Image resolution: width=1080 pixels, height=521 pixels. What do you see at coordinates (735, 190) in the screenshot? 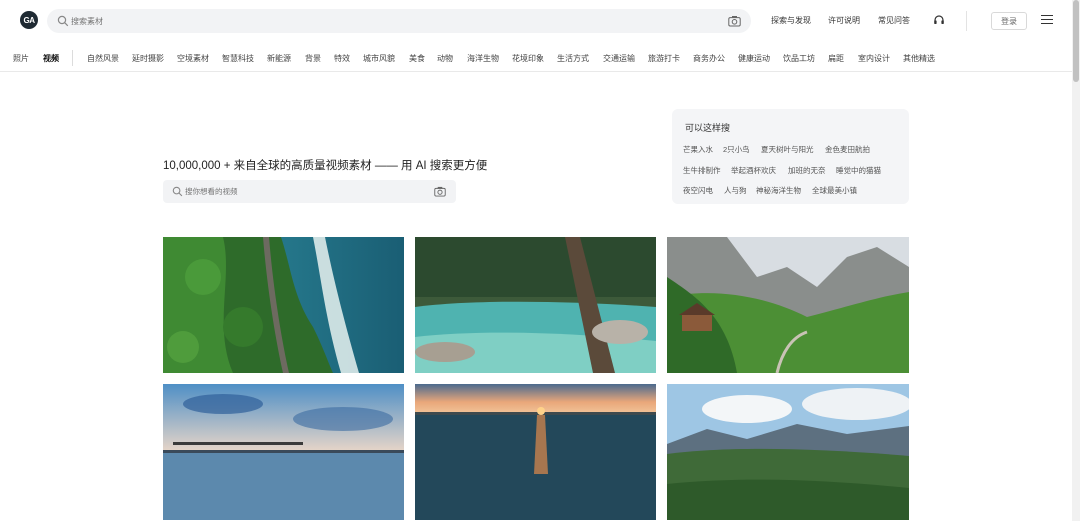
I see `suggest-tag: 人与狗` at bounding box center [735, 190].